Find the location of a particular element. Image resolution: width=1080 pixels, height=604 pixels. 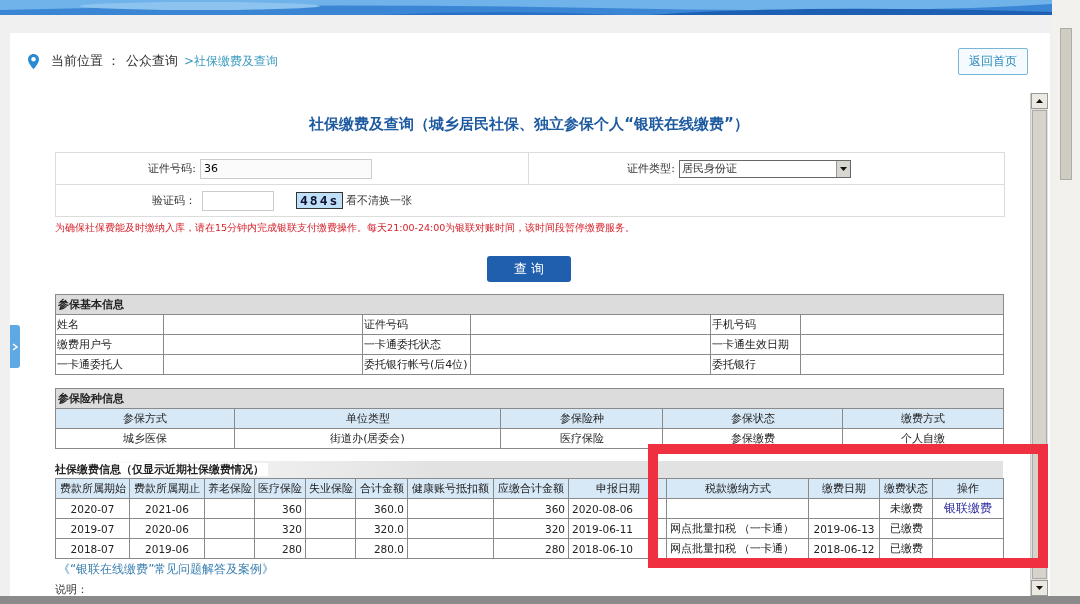

column-header: 合计金额 is located at coordinates (381, 488).